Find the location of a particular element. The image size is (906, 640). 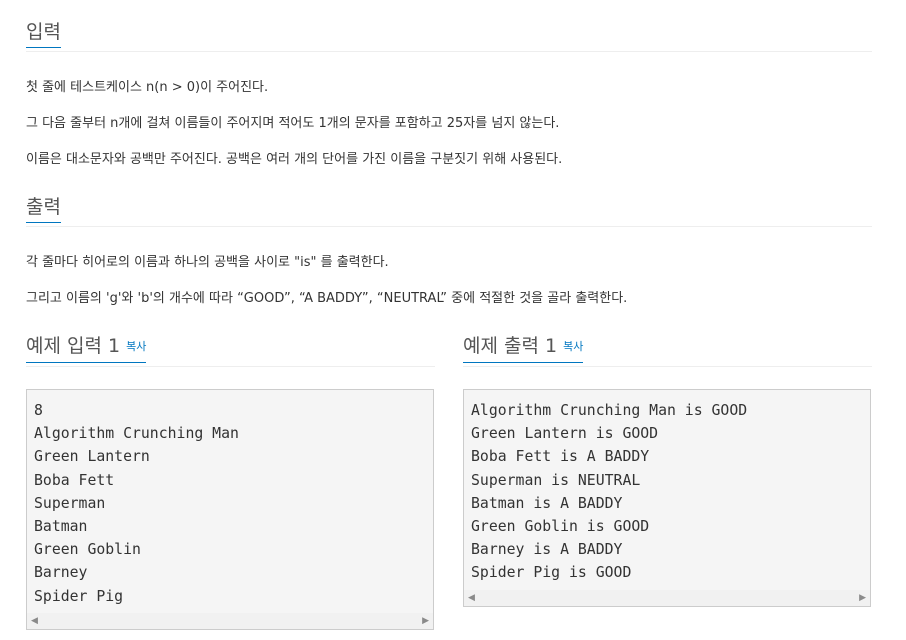

output-headline: 출력 is located at coordinates (449, 210).